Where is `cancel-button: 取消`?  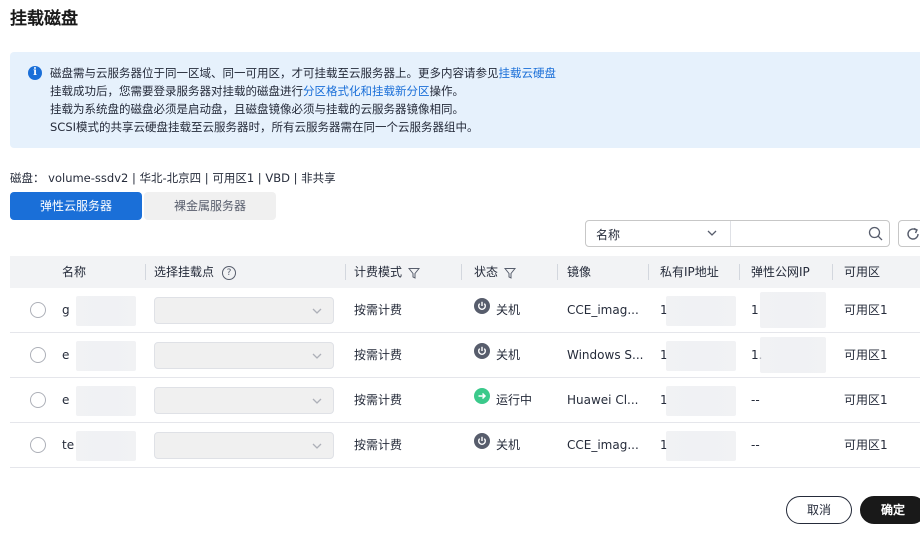
cancel-button: 取消 is located at coordinates (819, 510).